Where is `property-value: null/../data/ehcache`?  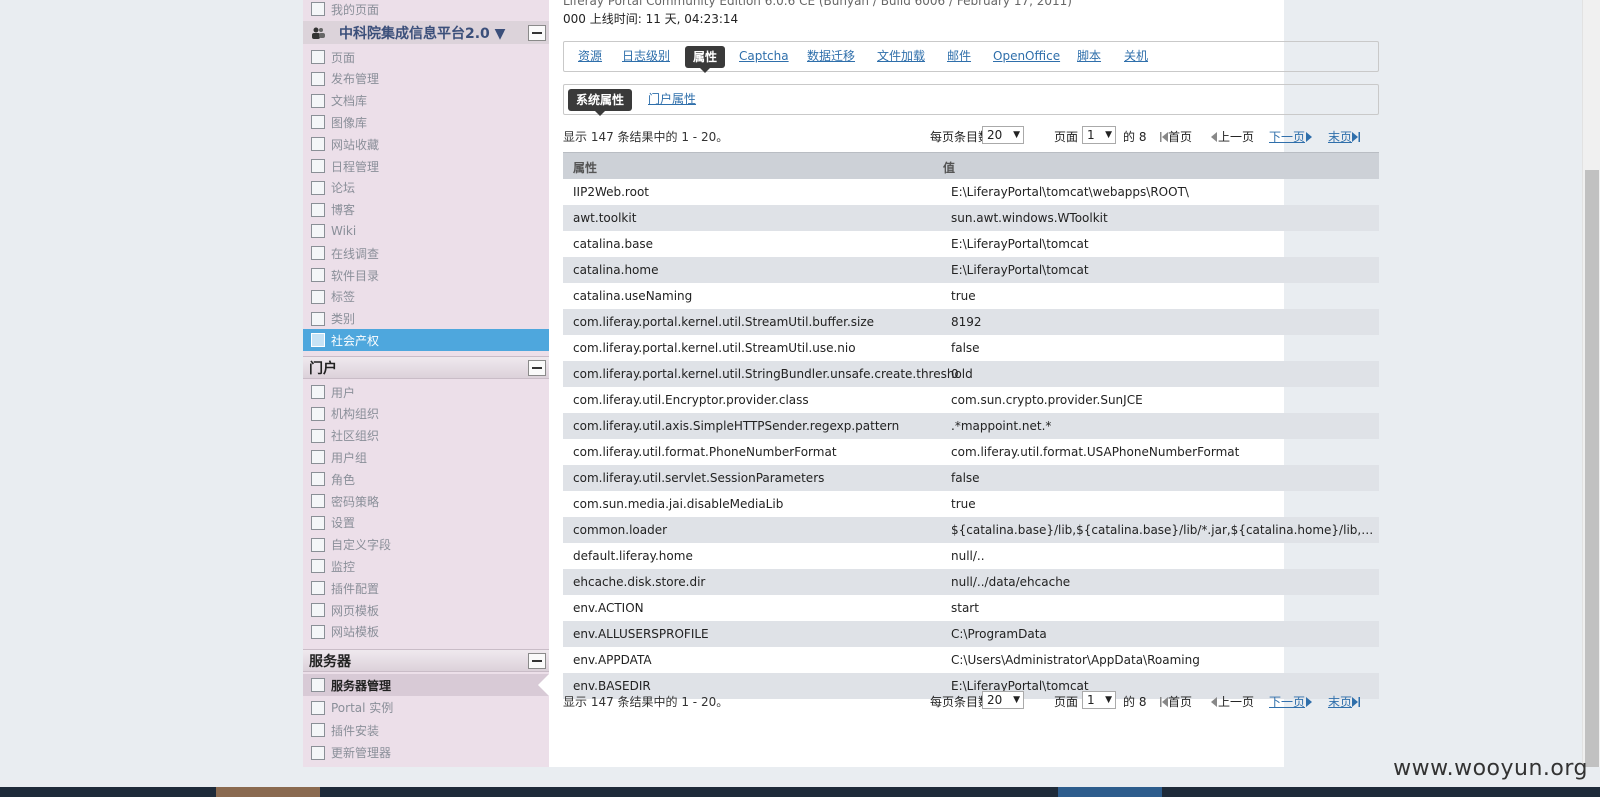
property-value: null/../data/ehcache is located at coordinates (1011, 582).